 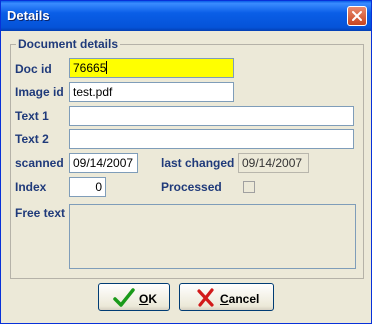 What do you see at coordinates (249, 187) in the screenshot?
I see `processed-checkbox` at bounding box center [249, 187].